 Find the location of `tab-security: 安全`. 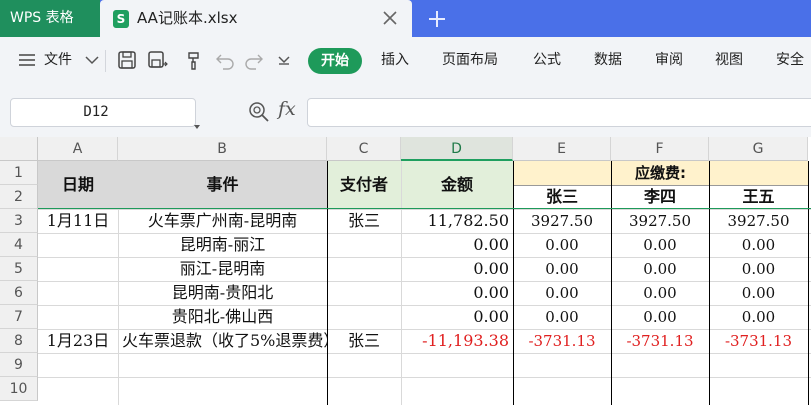

tab-security: 安全 is located at coordinates (790, 60).